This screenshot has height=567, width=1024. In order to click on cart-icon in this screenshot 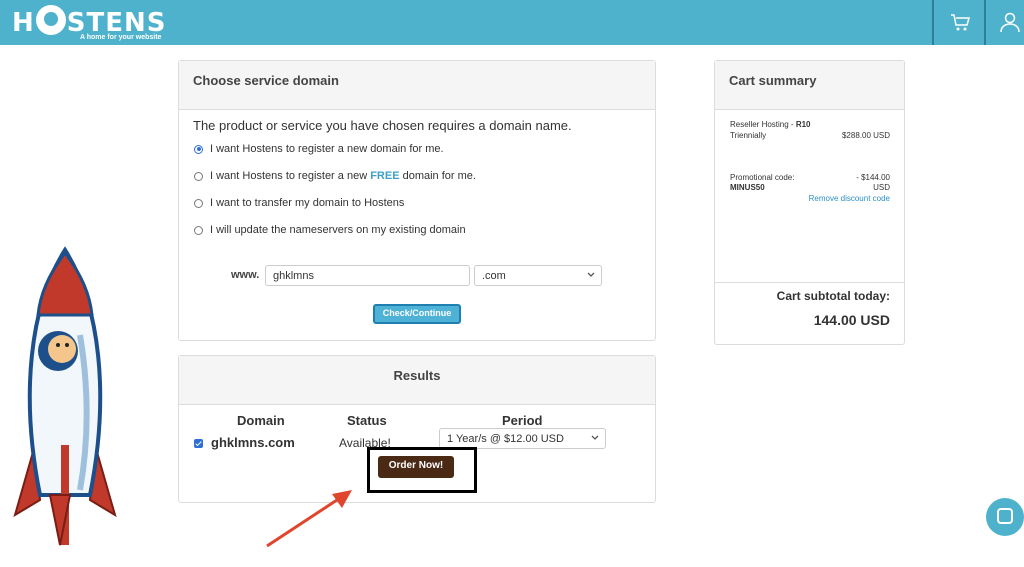, I will do `click(960, 22)`.